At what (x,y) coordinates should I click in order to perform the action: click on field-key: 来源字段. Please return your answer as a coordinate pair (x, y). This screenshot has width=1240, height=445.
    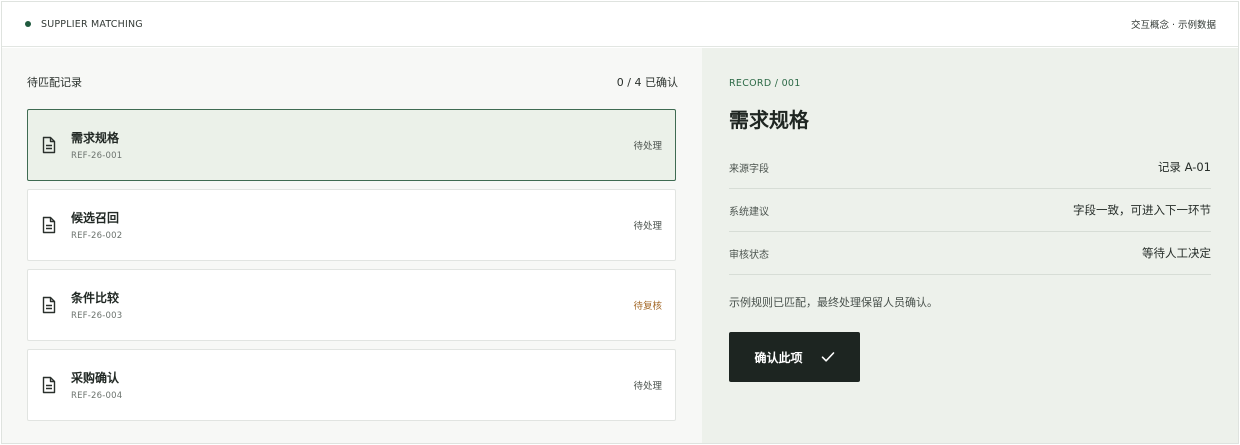
    Looking at the image, I should click on (749, 169).